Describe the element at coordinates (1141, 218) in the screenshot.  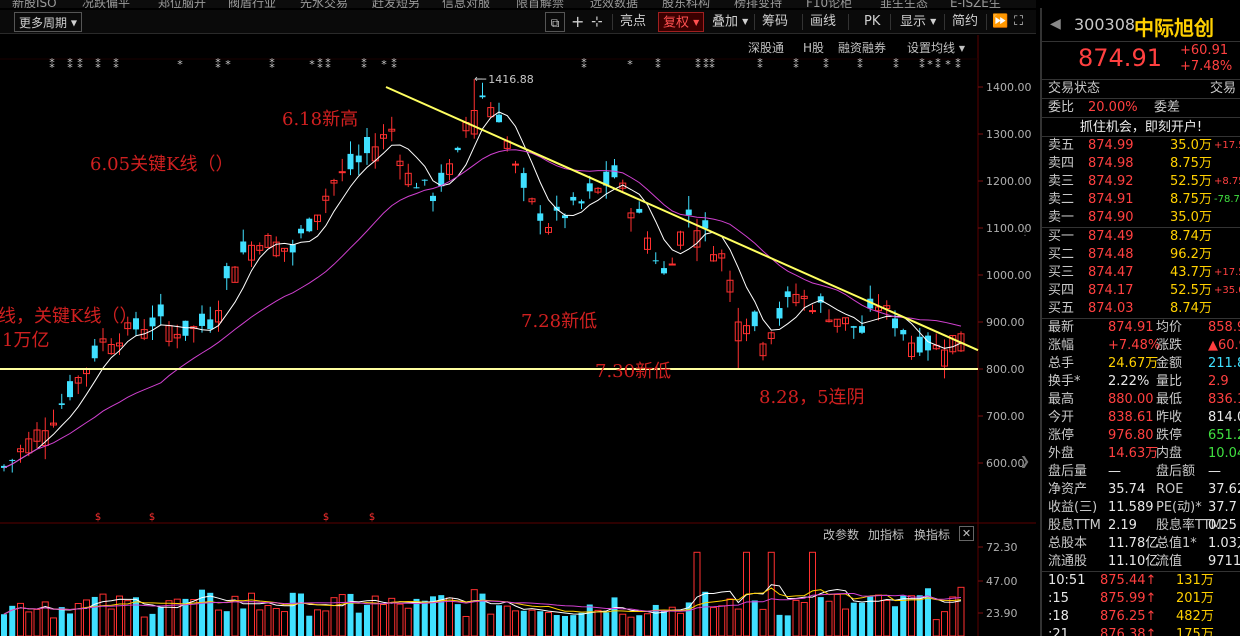
I see `ask-row: 卖一 874.90 35.0万` at that location.